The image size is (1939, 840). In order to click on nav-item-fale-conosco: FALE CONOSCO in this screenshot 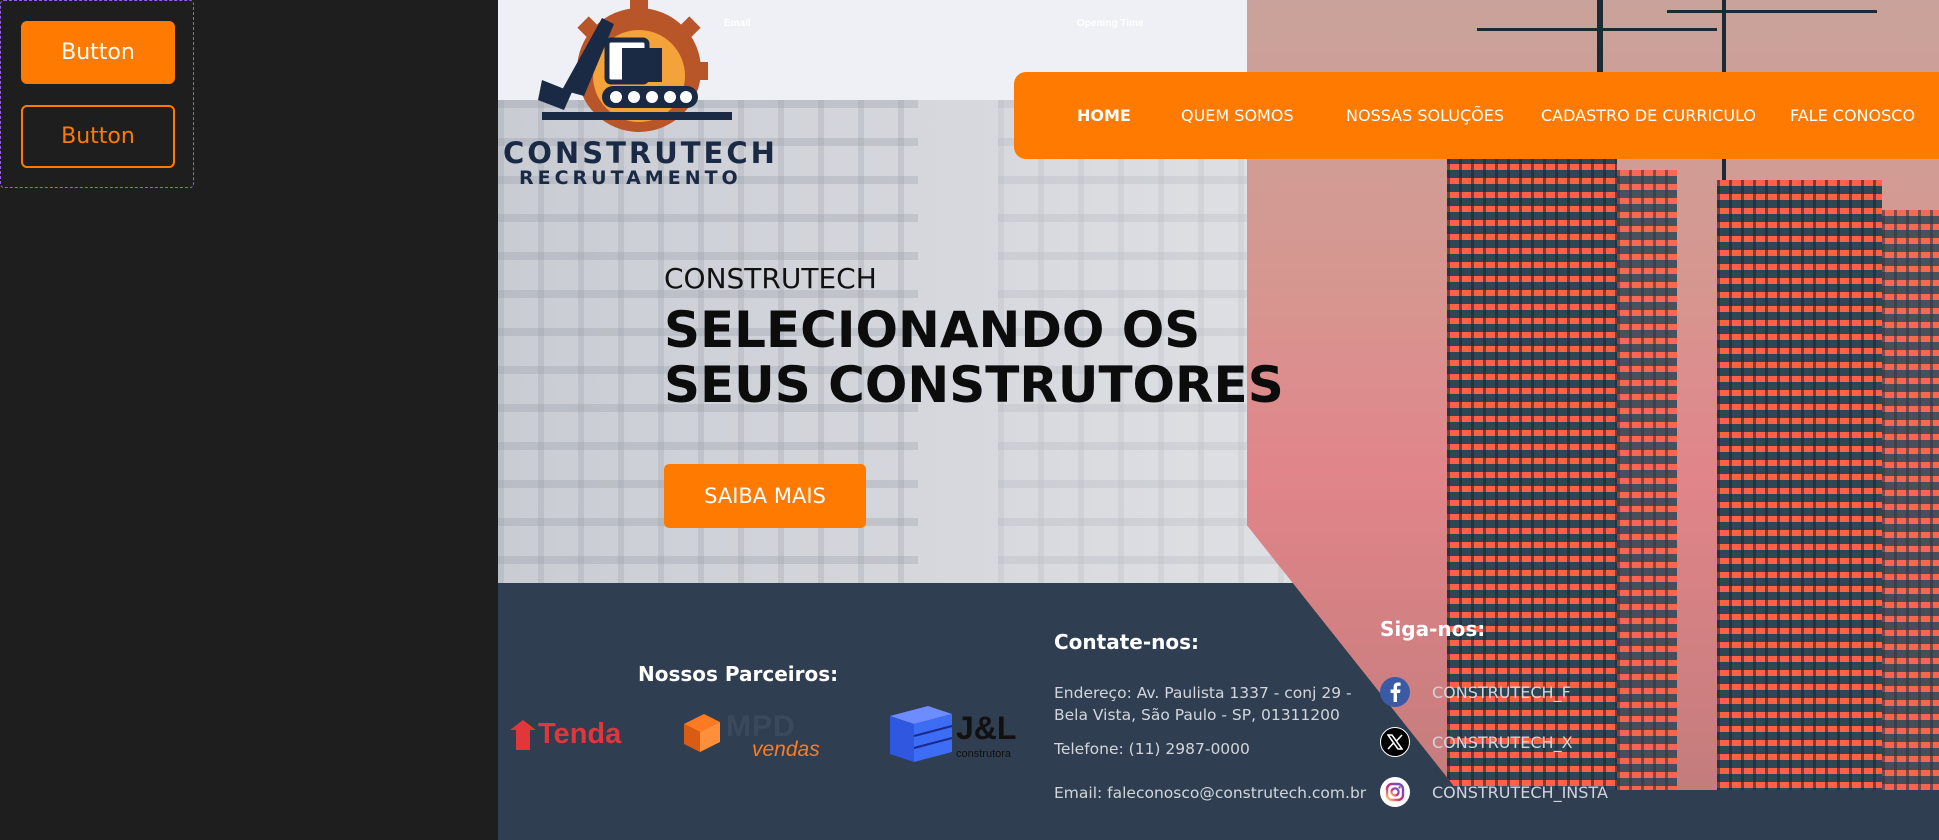, I will do `click(1852, 115)`.